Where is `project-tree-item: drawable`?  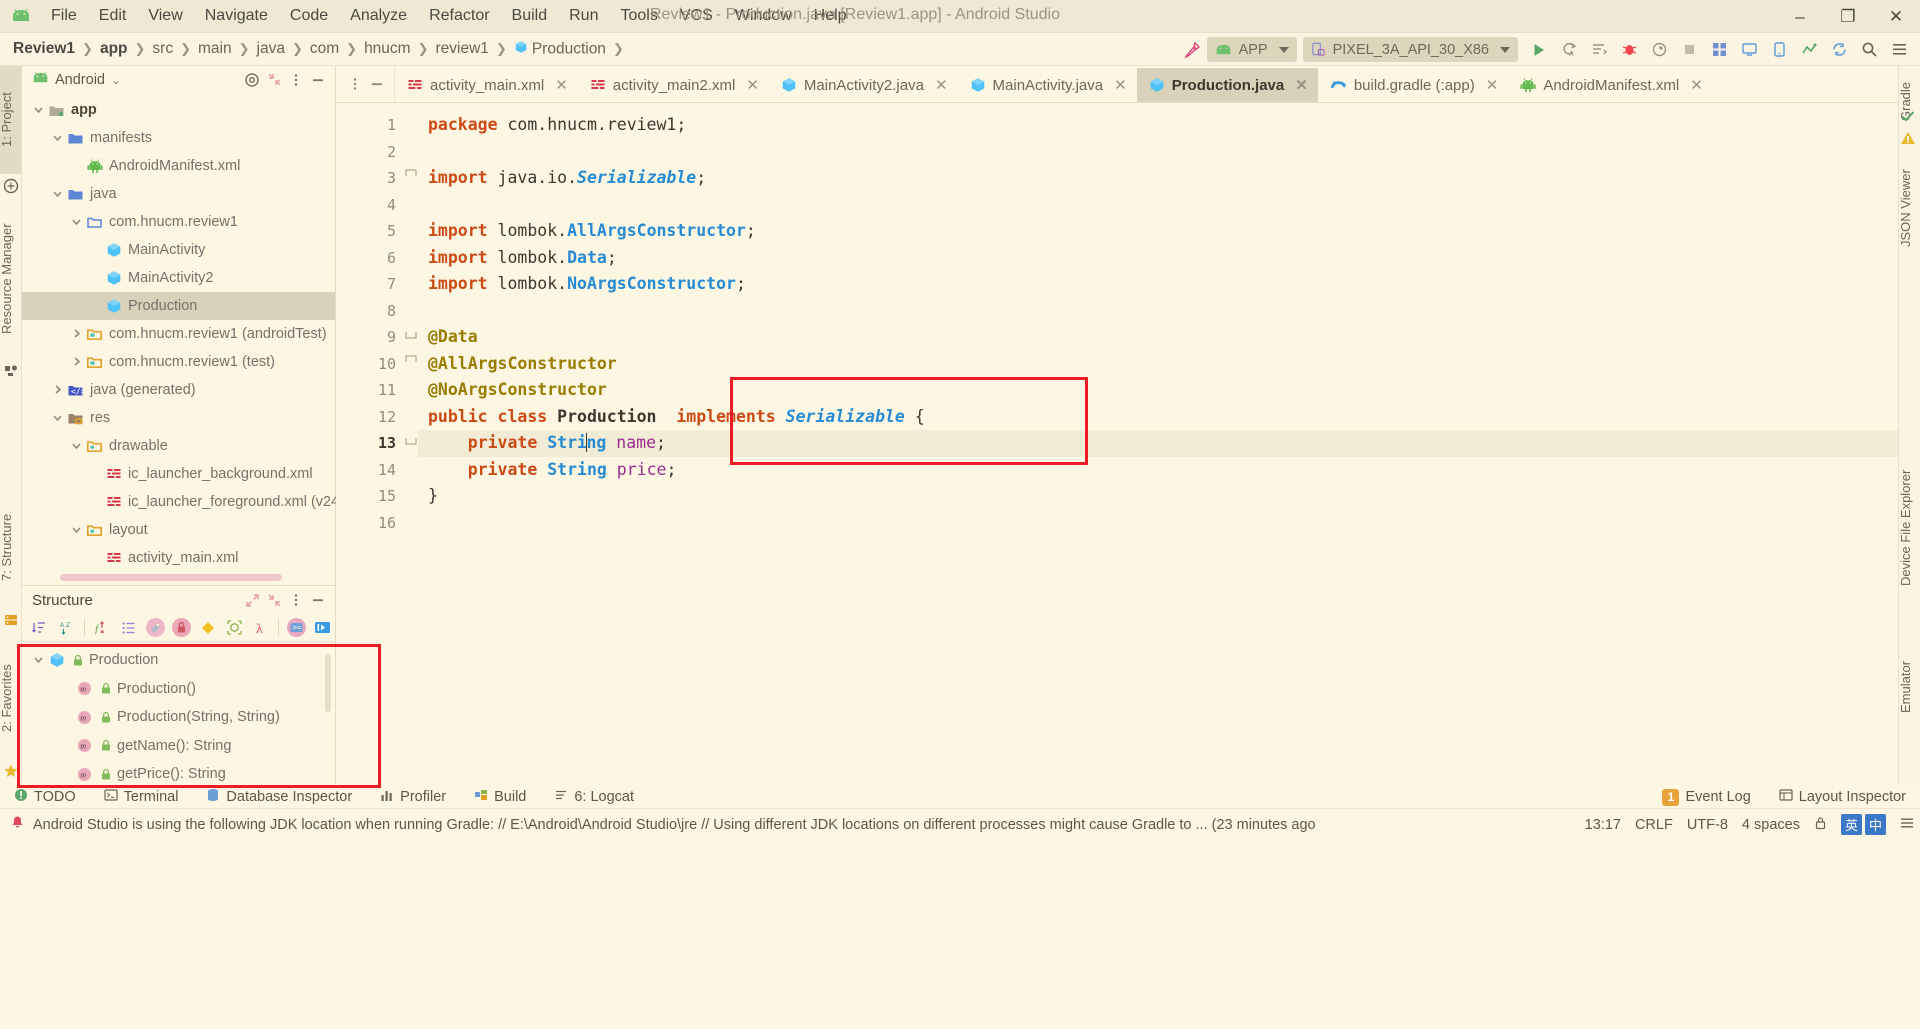
project-tree-item: drawable is located at coordinates (178, 446).